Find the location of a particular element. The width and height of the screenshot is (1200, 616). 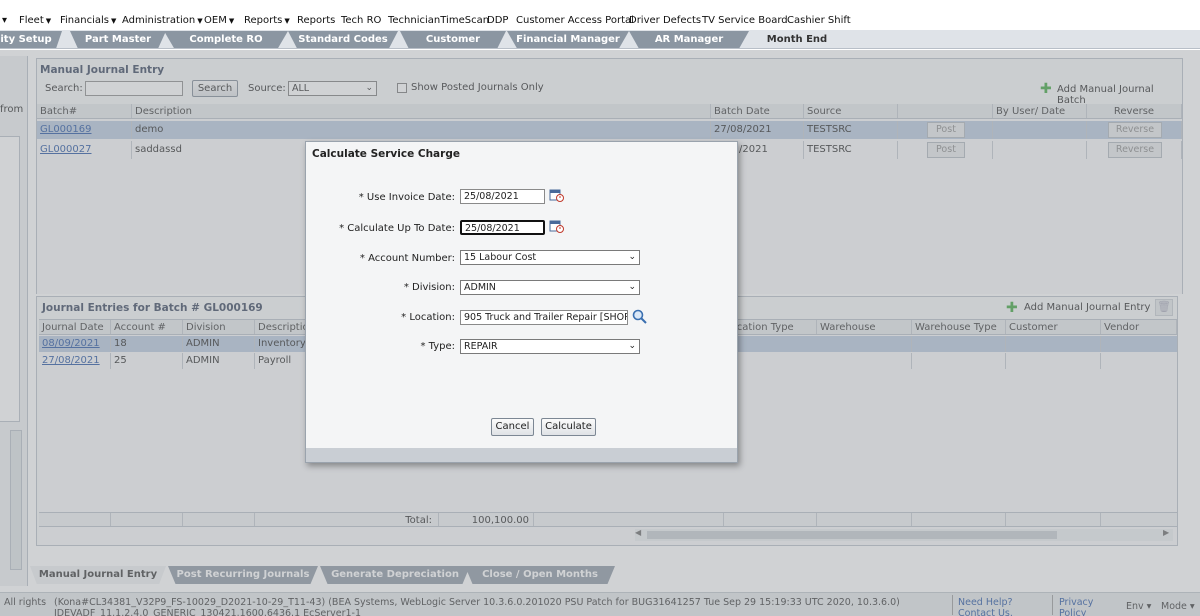

calc-date-input: 25/08/2021 is located at coordinates (502, 227).